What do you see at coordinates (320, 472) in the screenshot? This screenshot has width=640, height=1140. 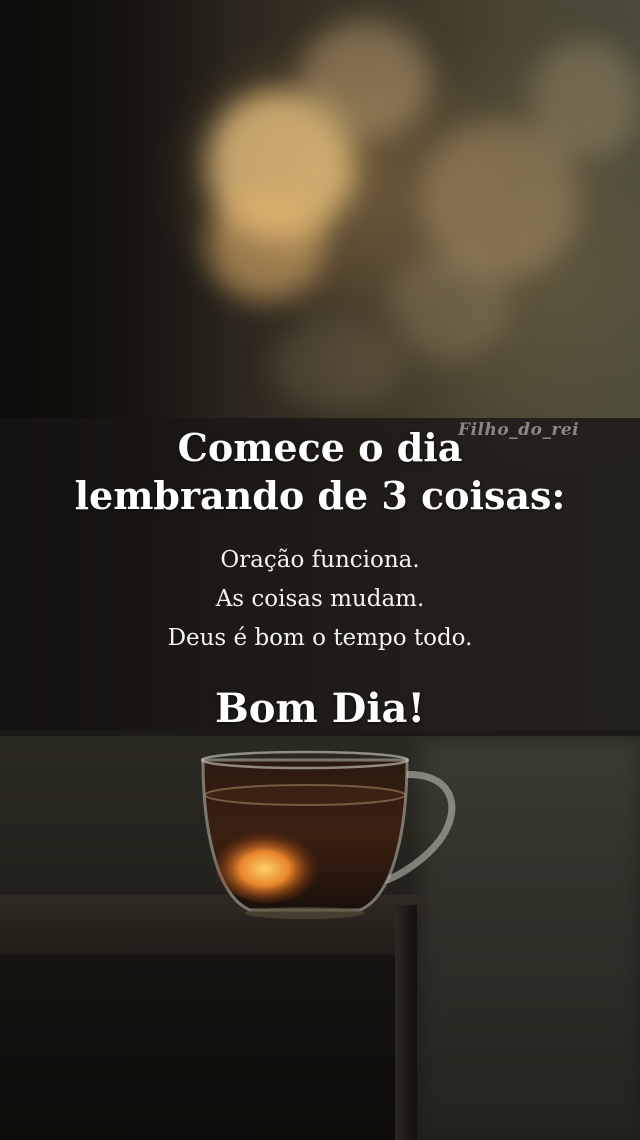 I see `headline: Comece o dia lembrando de 3 coisas:` at bounding box center [320, 472].